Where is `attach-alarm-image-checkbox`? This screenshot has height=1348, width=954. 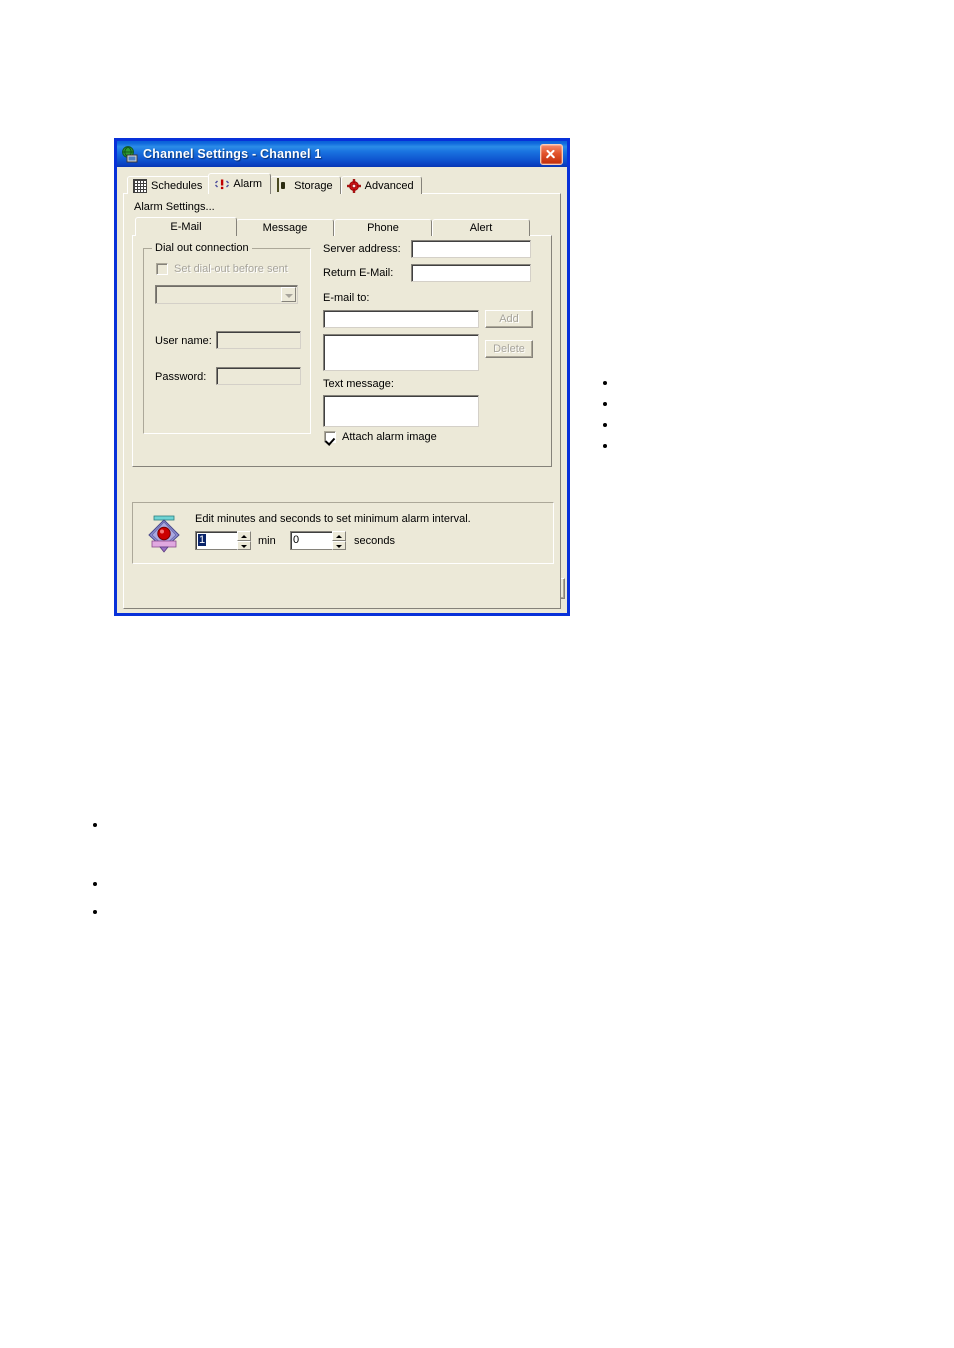
attach-alarm-image-checkbox is located at coordinates (330, 437).